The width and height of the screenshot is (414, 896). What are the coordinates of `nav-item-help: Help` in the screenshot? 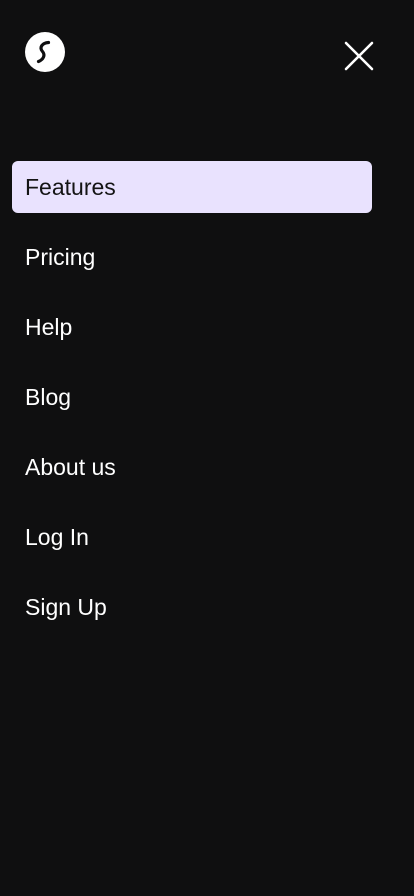 It's located at (192, 327).